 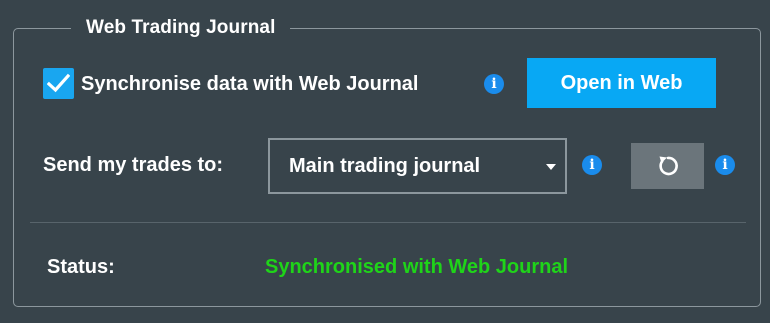 I want to click on checkmark-icon, so click(x=58, y=83).